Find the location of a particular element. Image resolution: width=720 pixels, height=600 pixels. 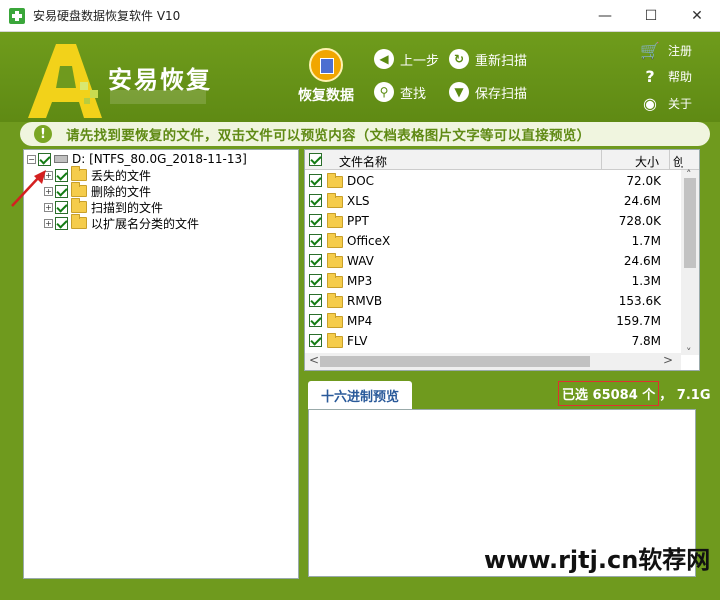

col-name-header: 文件名称 is located at coordinates (363, 161).